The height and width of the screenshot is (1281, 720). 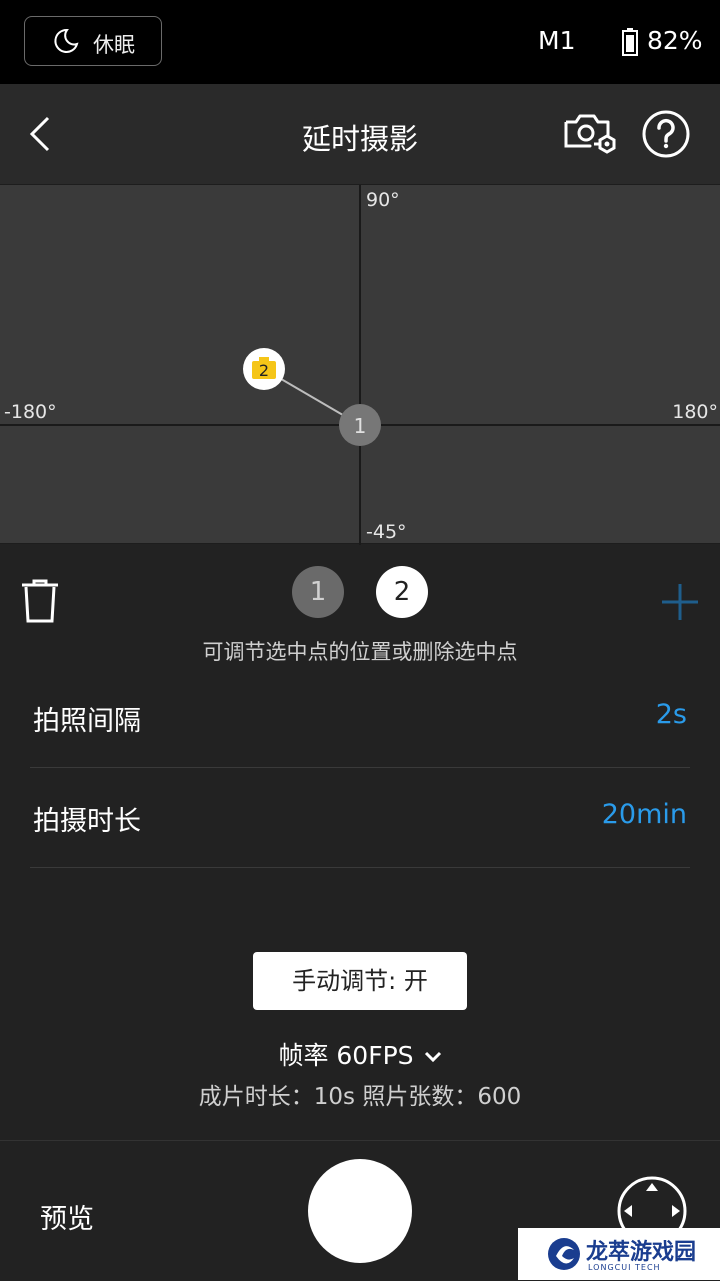 I want to click on interval-value: 2s, so click(x=671, y=714).